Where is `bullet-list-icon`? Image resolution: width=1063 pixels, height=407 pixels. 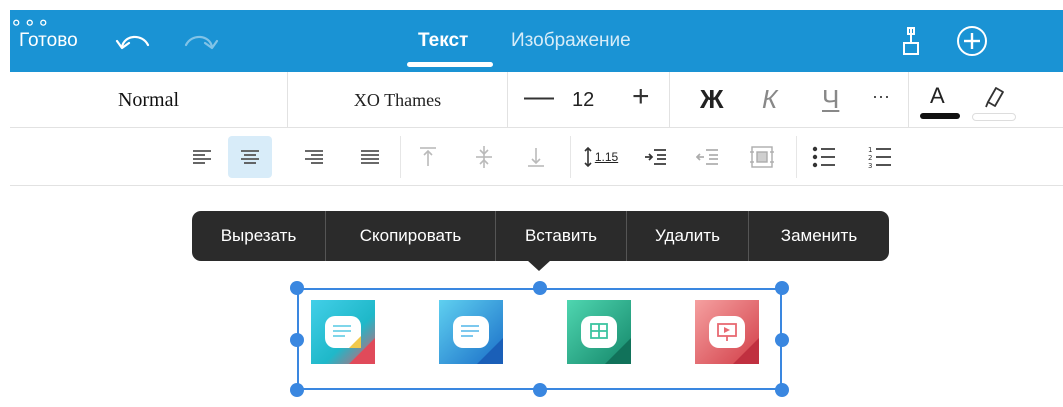 bullet-list-icon is located at coordinates (823, 157).